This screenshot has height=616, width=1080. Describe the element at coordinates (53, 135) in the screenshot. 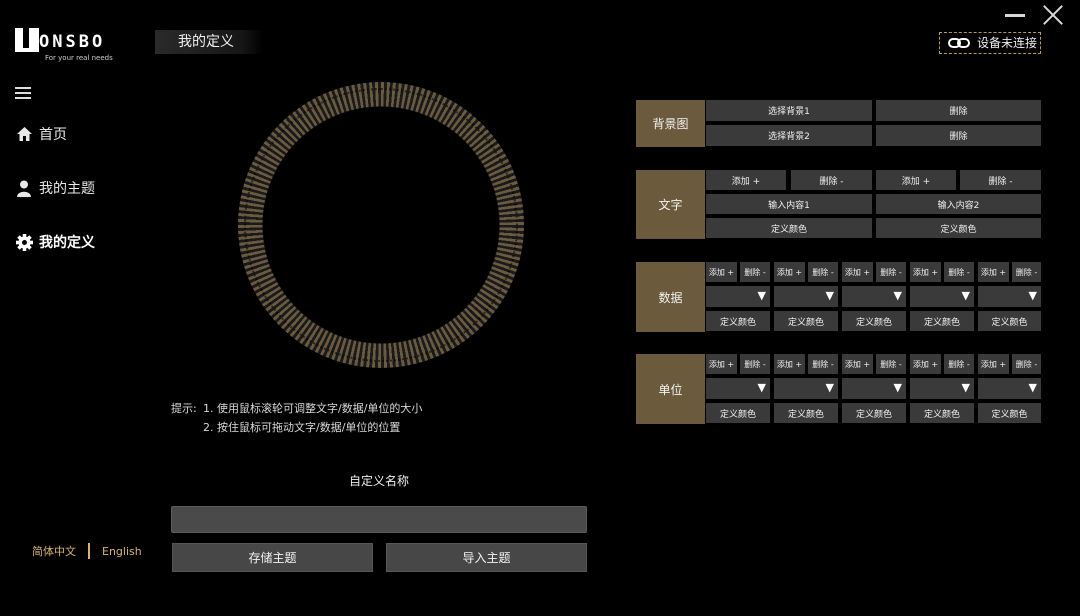

I see `sidebar-item-label: 首页` at that location.